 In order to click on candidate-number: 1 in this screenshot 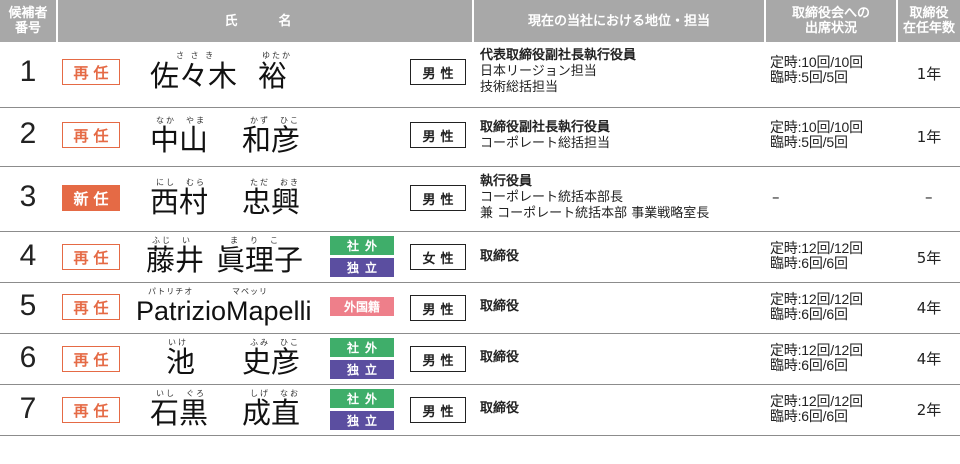, I will do `click(28, 71)`.